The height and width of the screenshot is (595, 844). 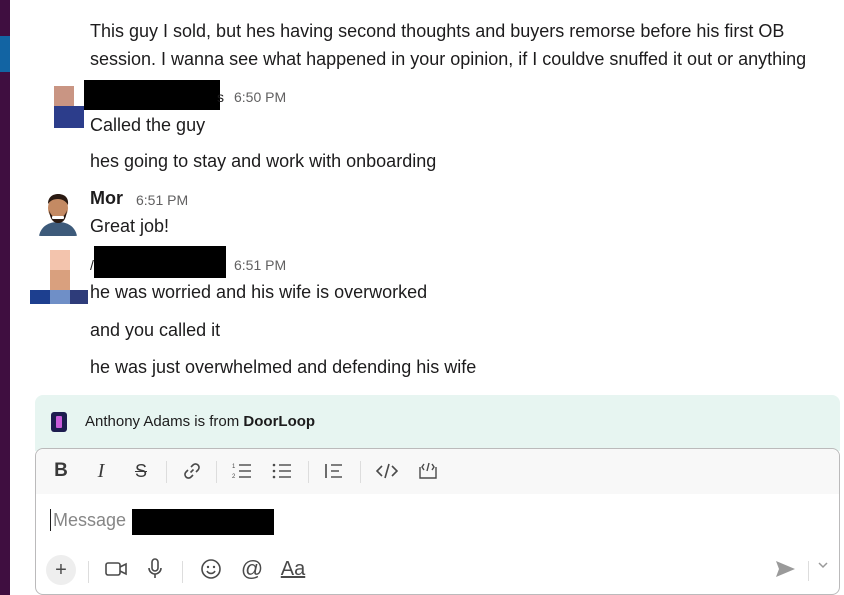 I want to click on text-caret, so click(x=50, y=520).